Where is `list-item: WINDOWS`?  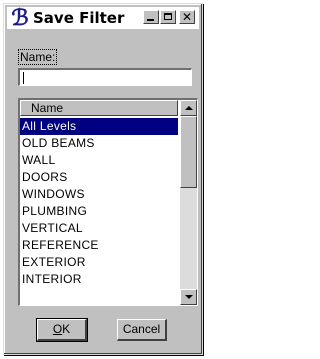
list-item: WINDOWS is located at coordinates (99, 194).